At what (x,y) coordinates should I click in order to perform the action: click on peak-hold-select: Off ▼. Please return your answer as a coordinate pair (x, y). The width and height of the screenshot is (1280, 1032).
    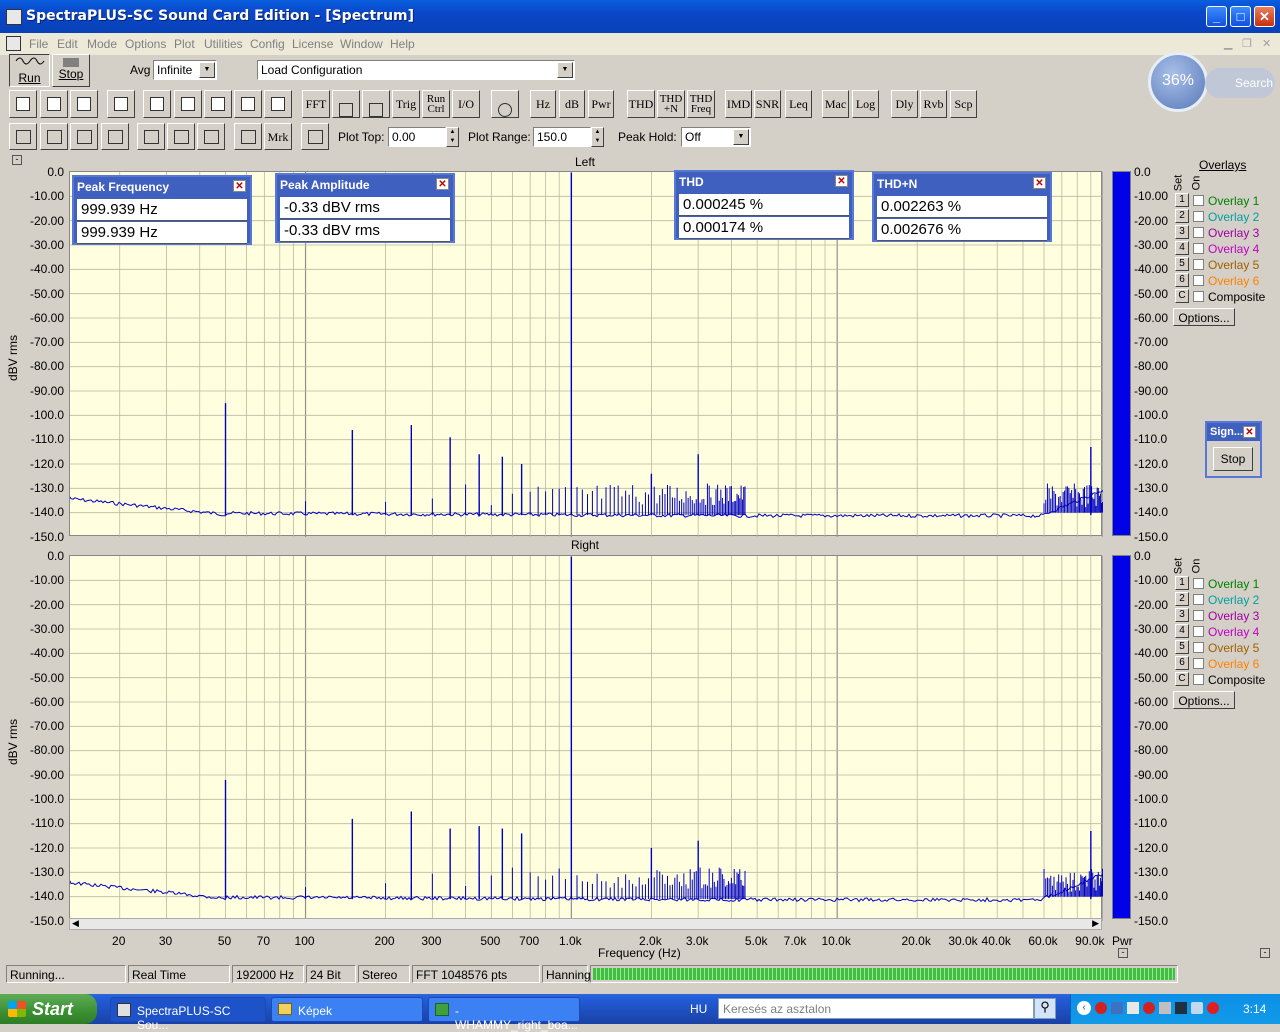
    Looking at the image, I should click on (716, 137).